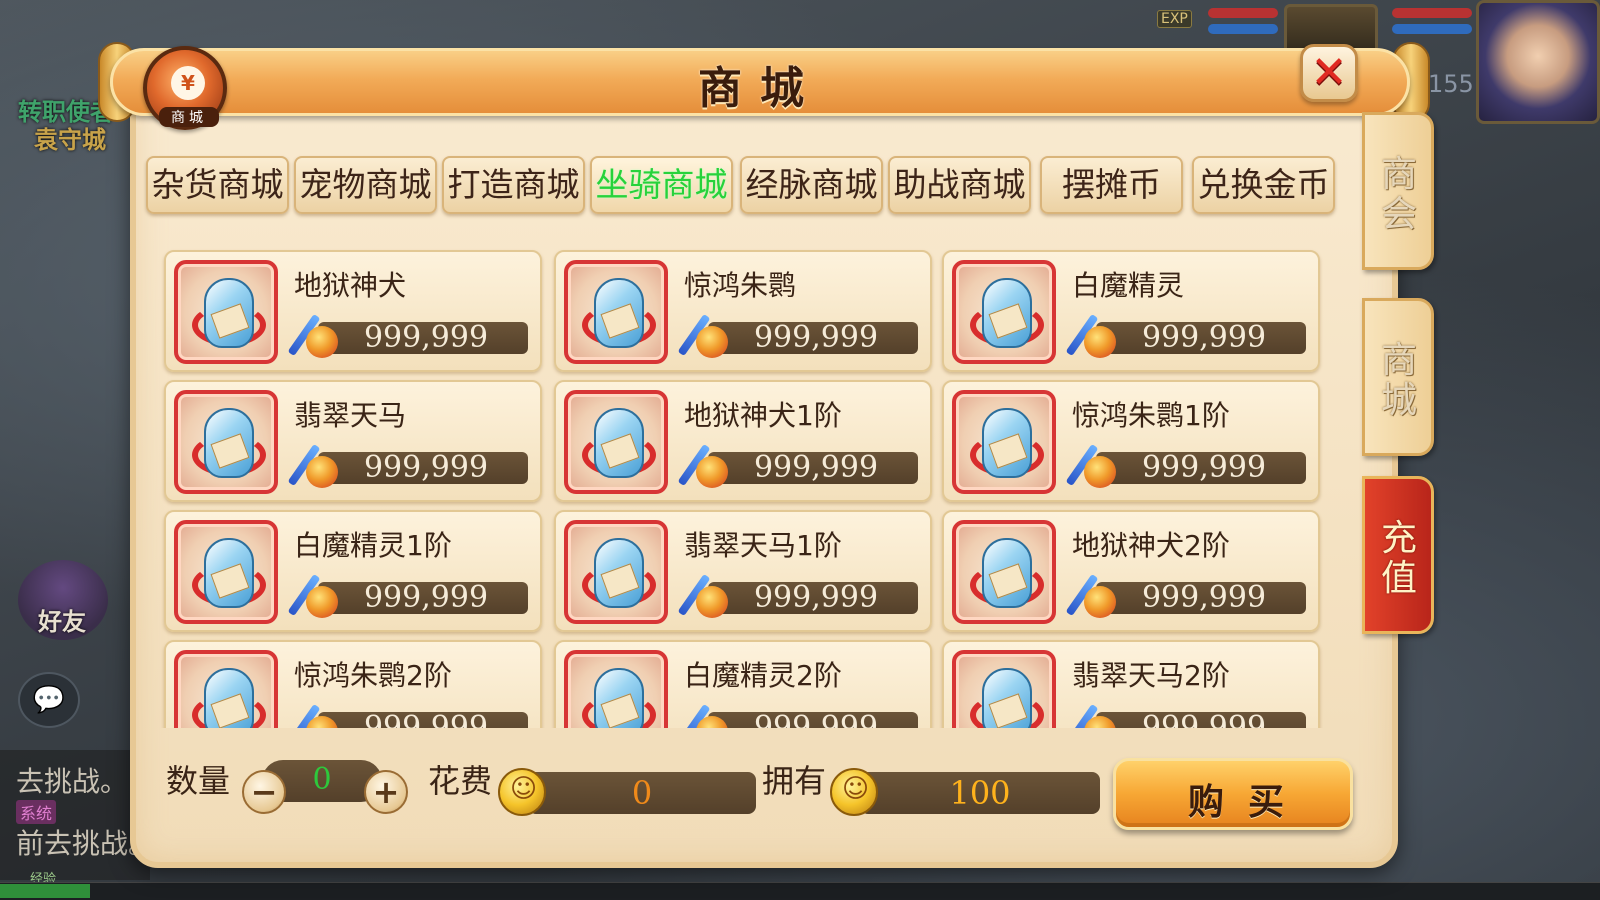 The height and width of the screenshot is (900, 1600). What do you see at coordinates (353, 571) in the screenshot?
I see `shop-item-card: 白魔精灵1阶 999,999` at bounding box center [353, 571].